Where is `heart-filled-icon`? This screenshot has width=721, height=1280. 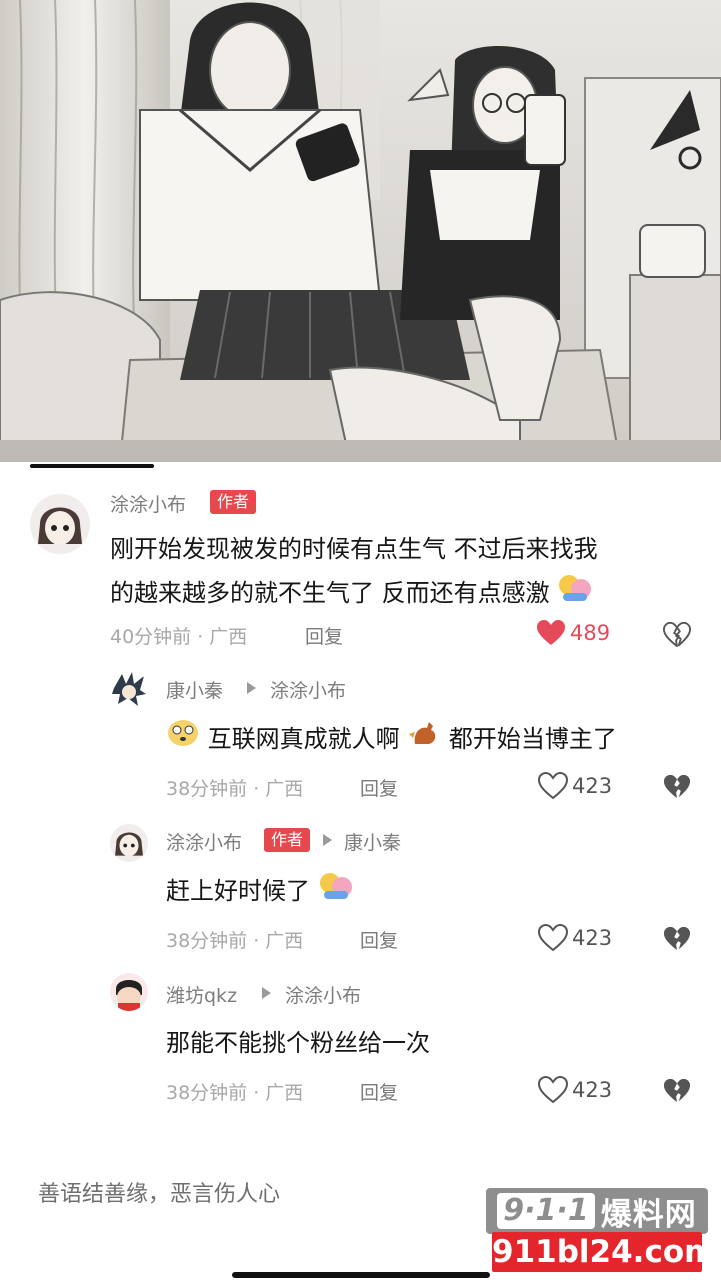 heart-filled-icon is located at coordinates (551, 632).